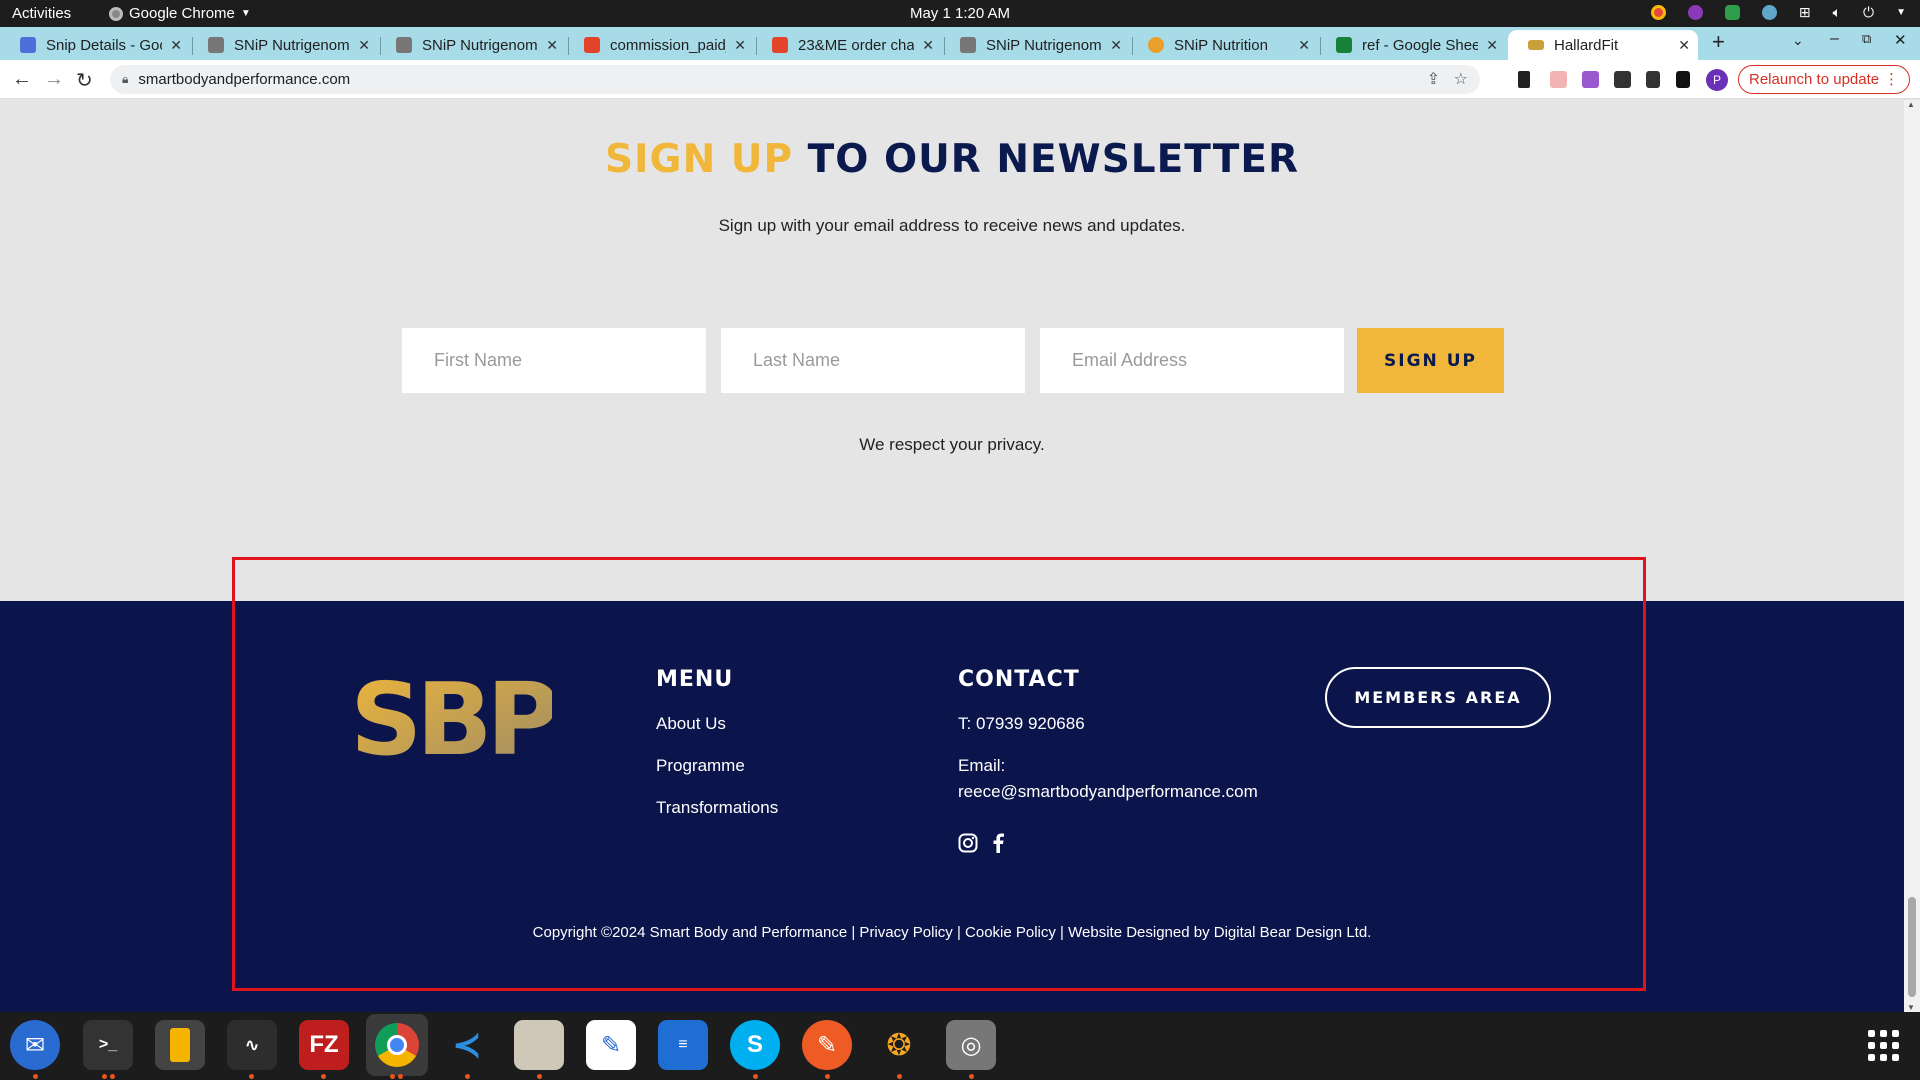 The image size is (1920, 1080). Describe the element at coordinates (554, 360) in the screenshot. I see `first-name-input` at that location.